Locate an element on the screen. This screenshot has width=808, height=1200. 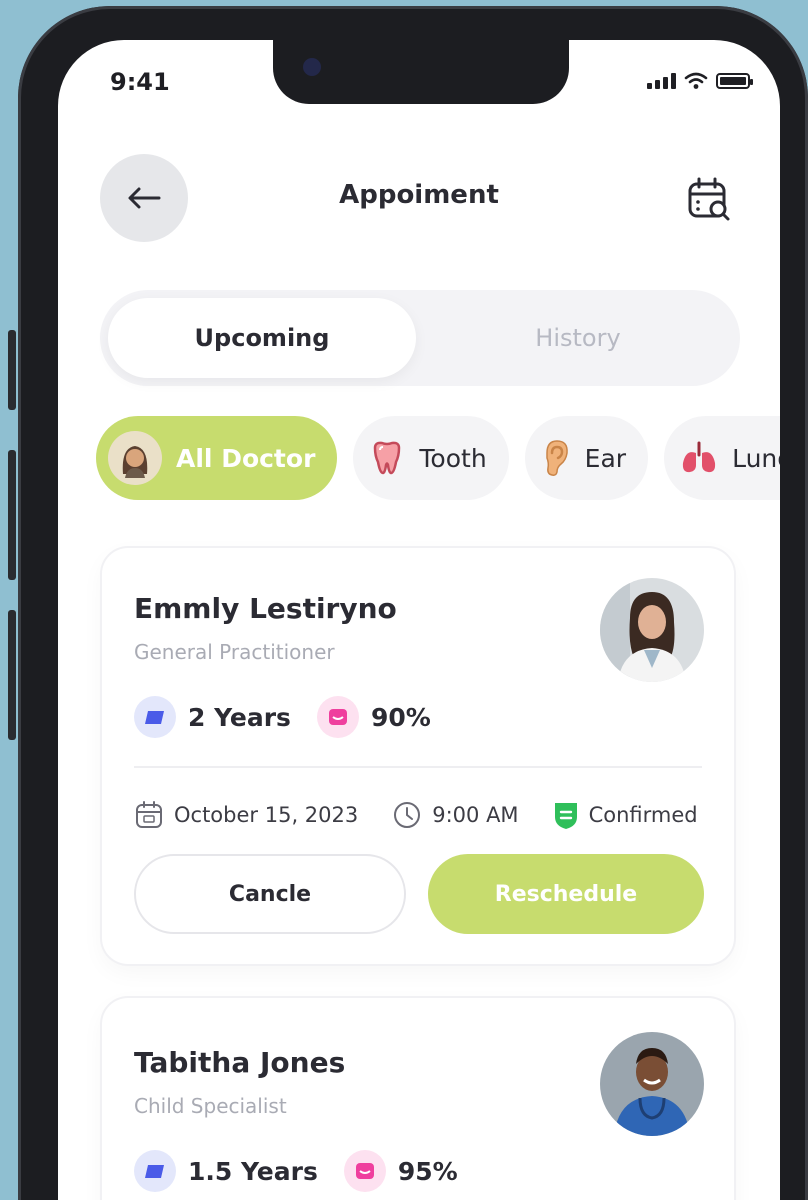
shield-check-icon is located at coordinates (565, 816).